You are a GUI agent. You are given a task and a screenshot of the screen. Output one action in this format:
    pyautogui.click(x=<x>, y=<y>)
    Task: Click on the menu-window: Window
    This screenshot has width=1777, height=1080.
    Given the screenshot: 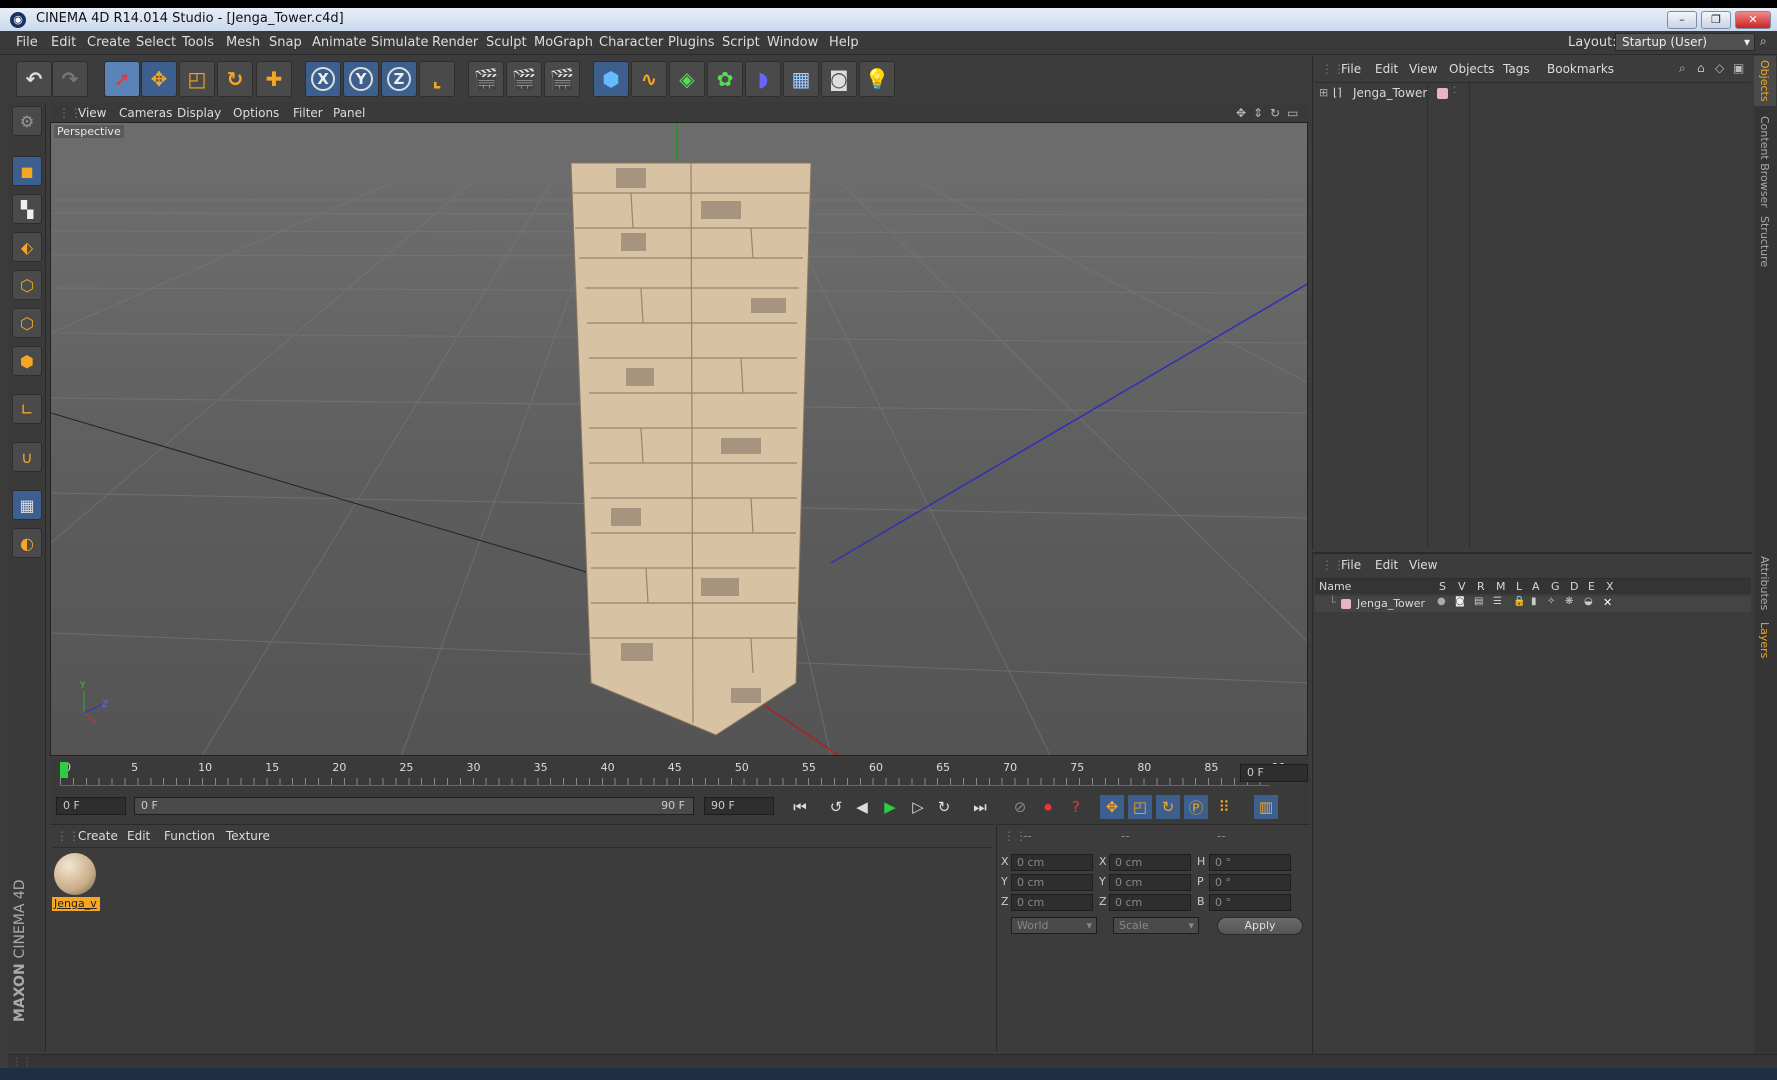 What is the action you would take?
    pyautogui.click(x=792, y=42)
    